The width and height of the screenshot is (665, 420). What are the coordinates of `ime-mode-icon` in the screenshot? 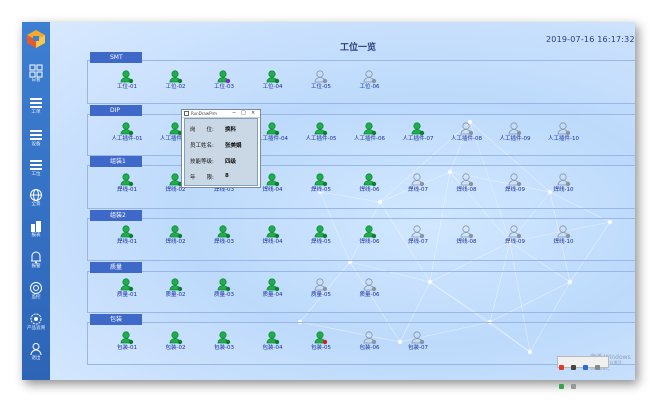 It's located at (574, 367).